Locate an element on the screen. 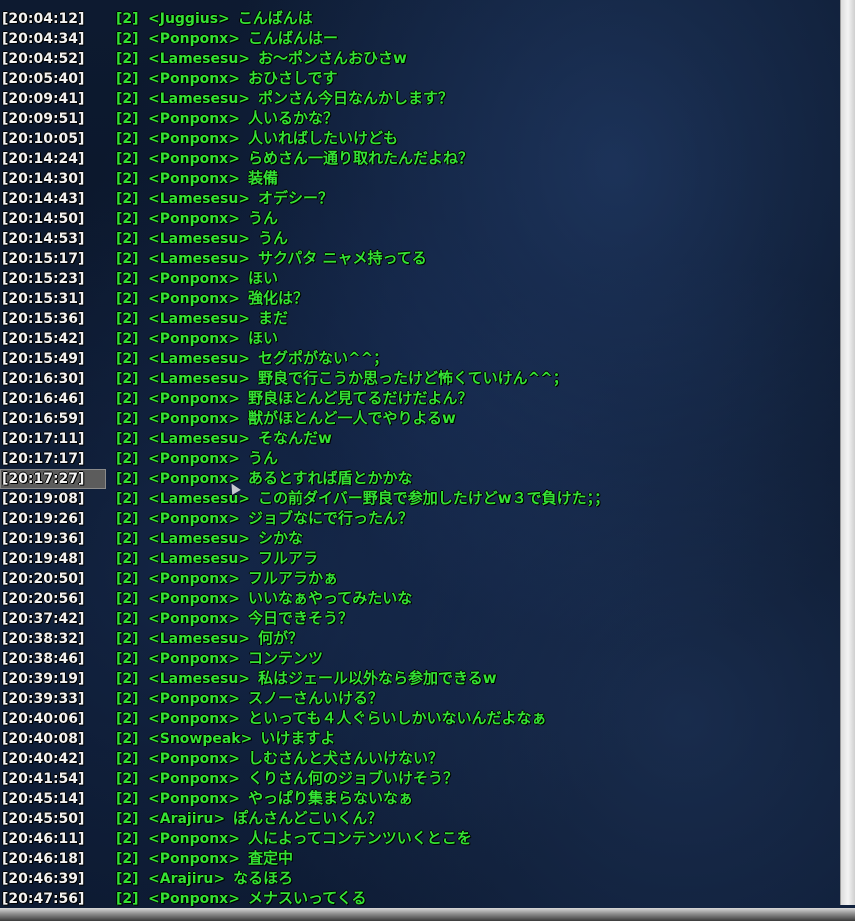 The width and height of the screenshot is (855, 921). chat-timestamp: [20:39:19] is located at coordinates (43, 679).